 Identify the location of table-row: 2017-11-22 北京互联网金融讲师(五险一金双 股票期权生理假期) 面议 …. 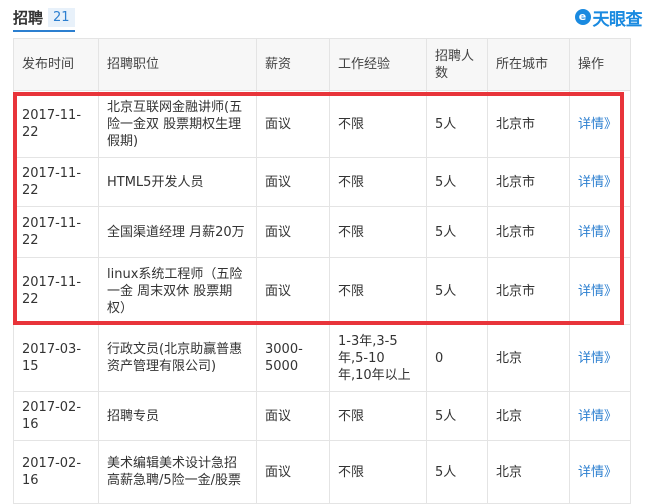
(322, 124).